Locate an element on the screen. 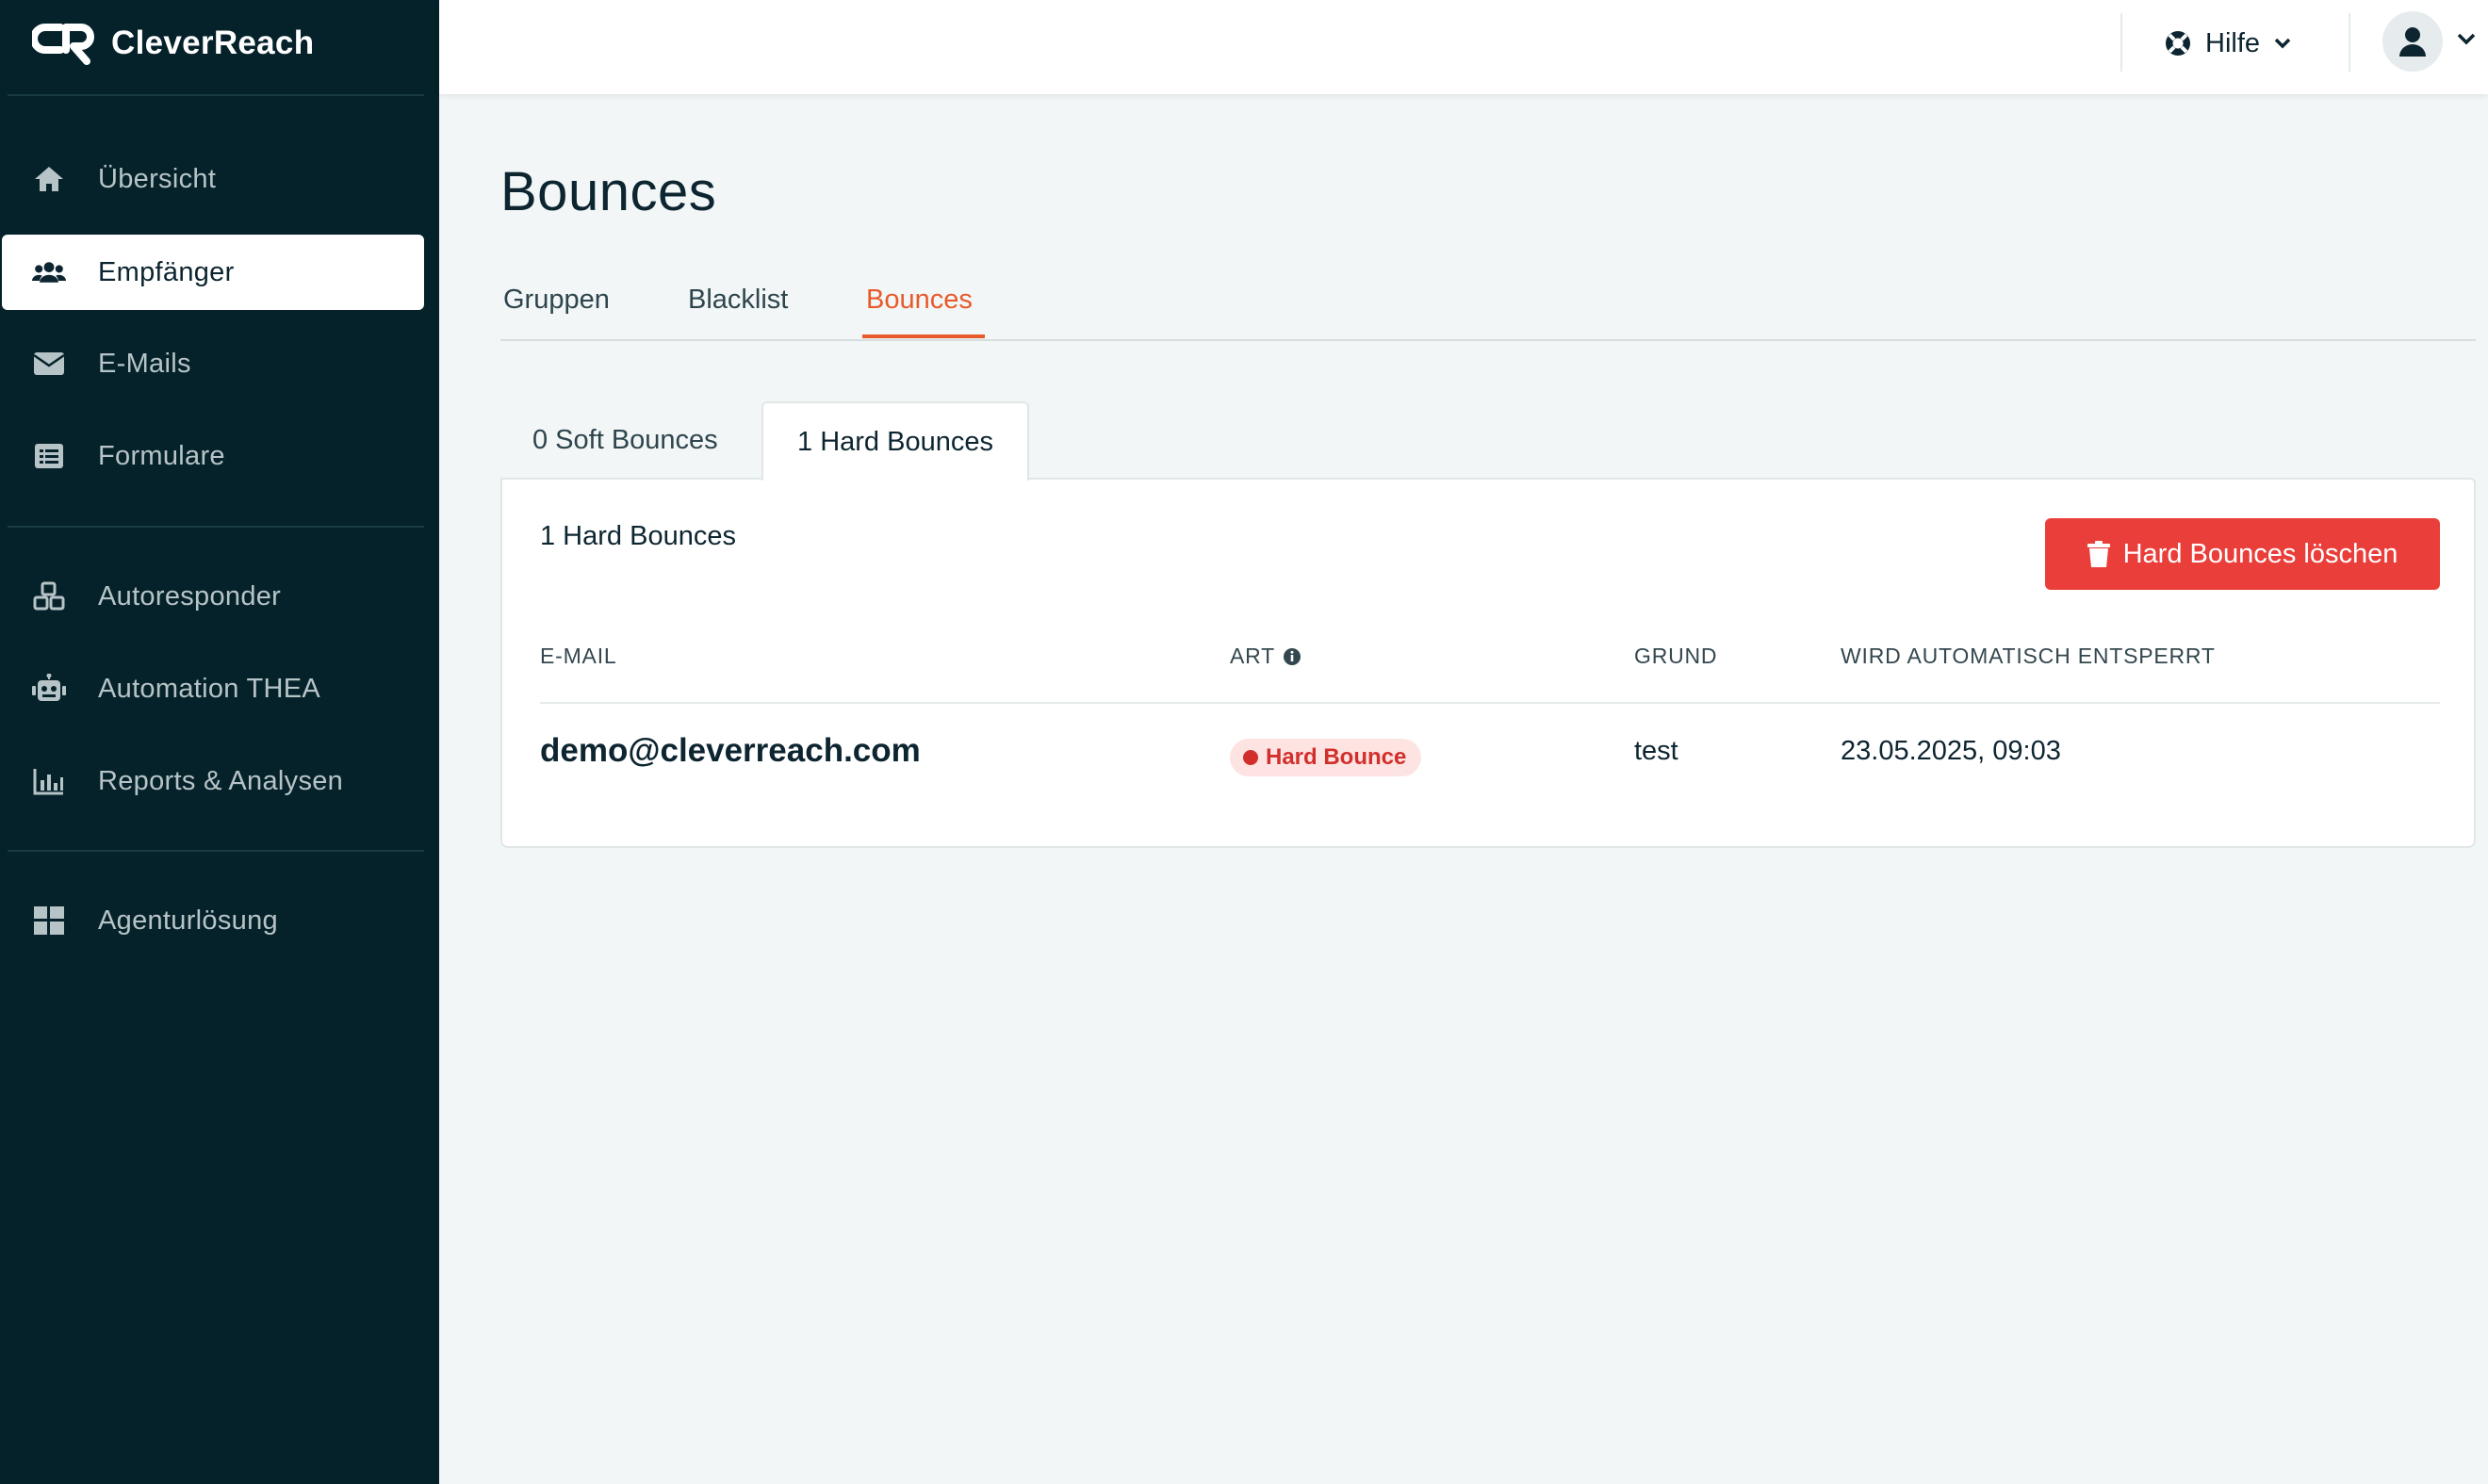 The image size is (2488, 1484). column-header-label: WIRD AUTOMATISCH ENTSPERRT is located at coordinates (2028, 656).